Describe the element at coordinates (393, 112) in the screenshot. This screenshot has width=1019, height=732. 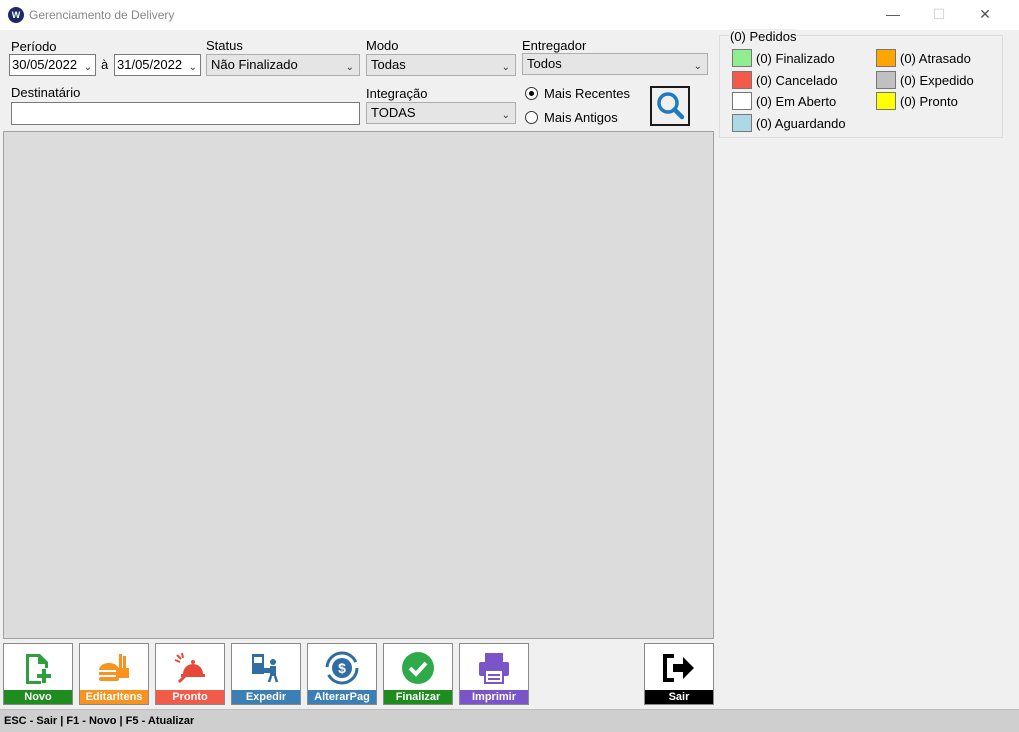
I see `integracao-value: TODAS` at that location.